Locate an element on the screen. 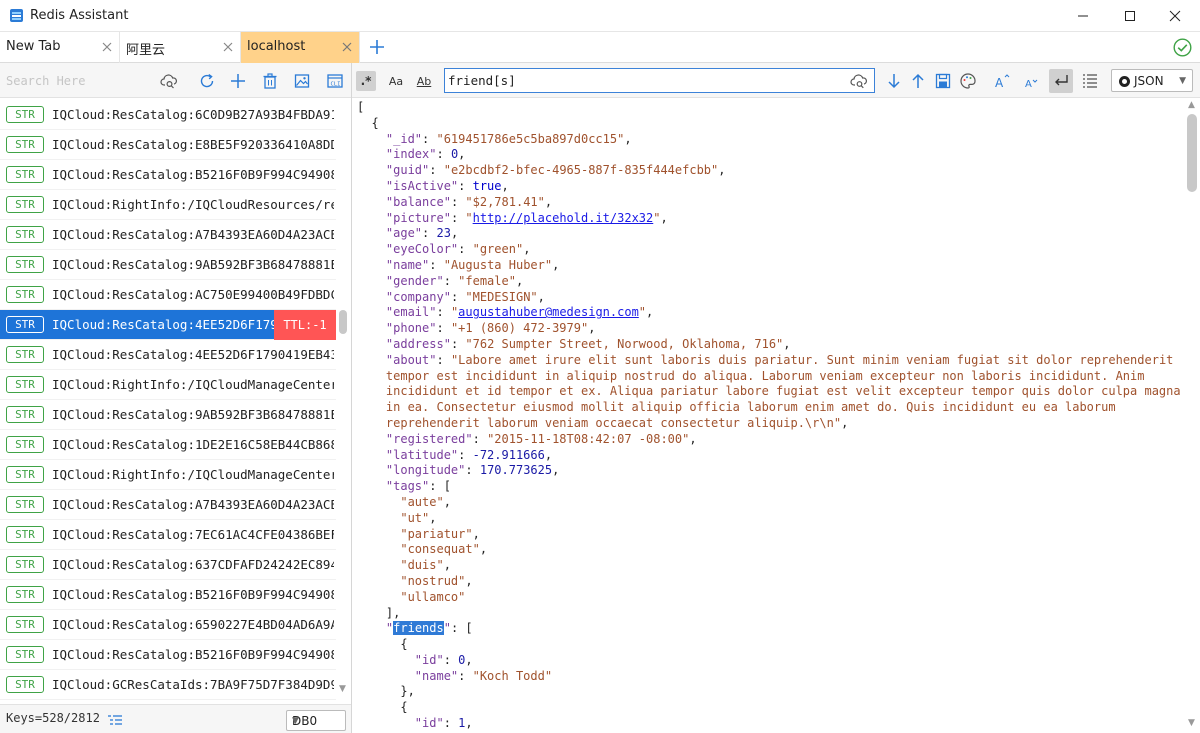 This screenshot has width=1200, height=733. editor-scrollbar: ▲ ▼ is located at coordinates (1192, 415).